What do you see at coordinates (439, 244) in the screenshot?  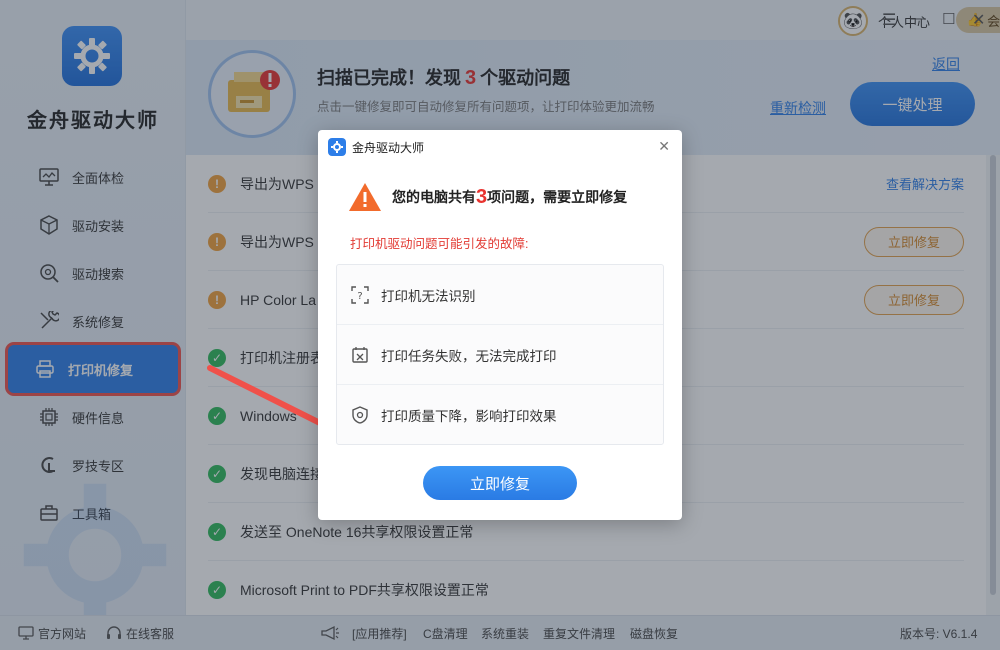 I see `dialog-subtitle: 打印机驱动问题可能引发的故障:` at bounding box center [439, 244].